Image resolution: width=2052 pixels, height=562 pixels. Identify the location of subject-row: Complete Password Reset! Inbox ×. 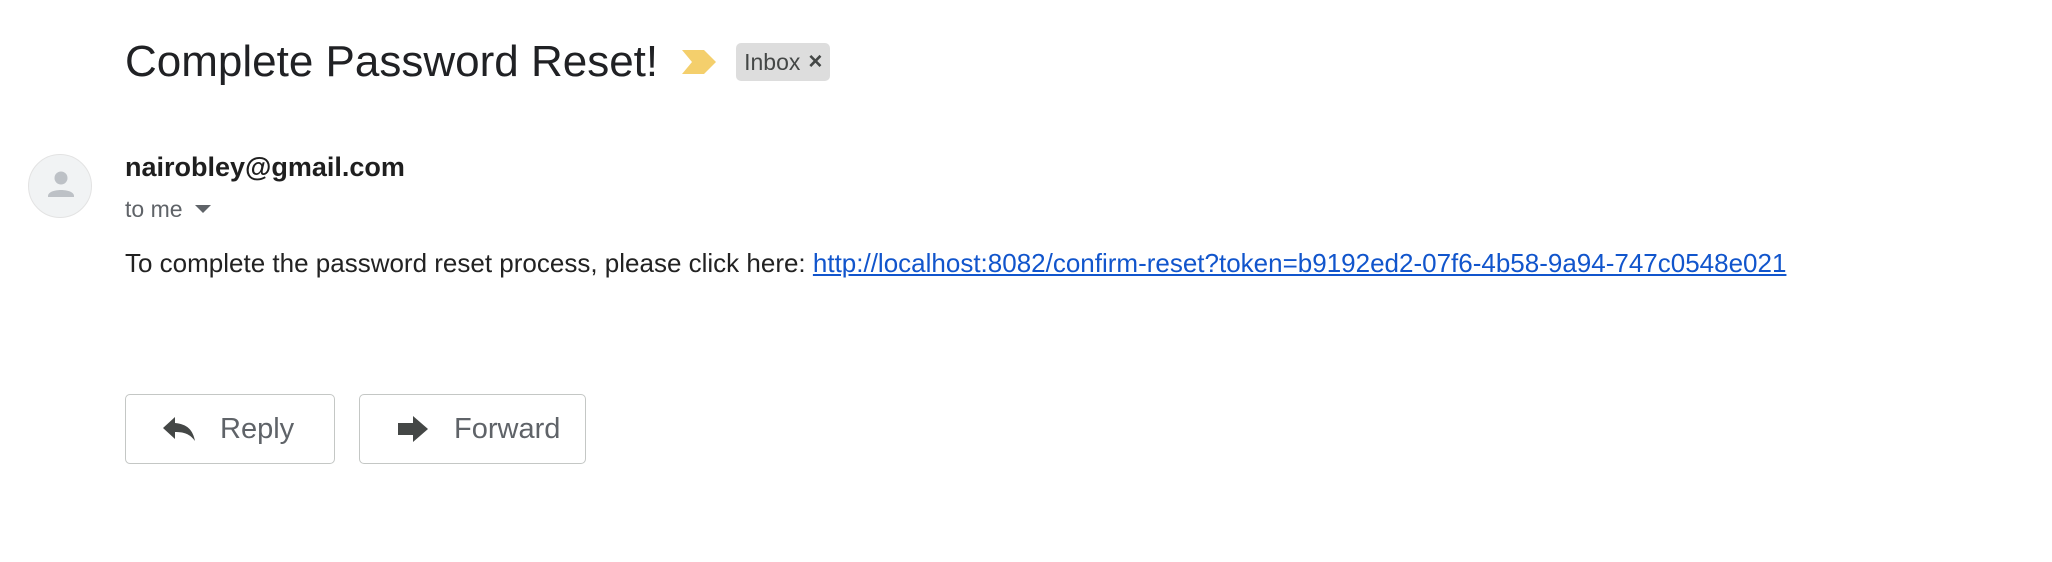
(478, 62).